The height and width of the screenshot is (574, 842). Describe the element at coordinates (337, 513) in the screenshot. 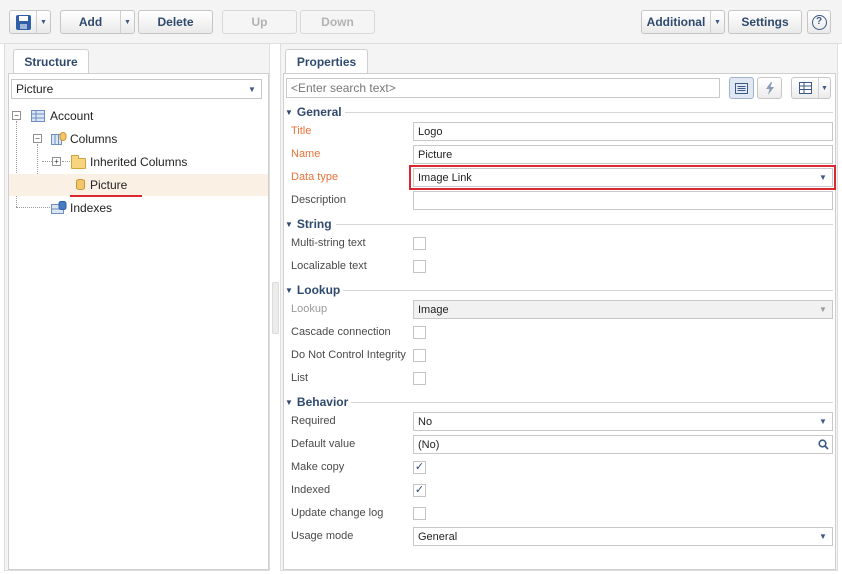

I see `changelog-label: Update change log` at that location.